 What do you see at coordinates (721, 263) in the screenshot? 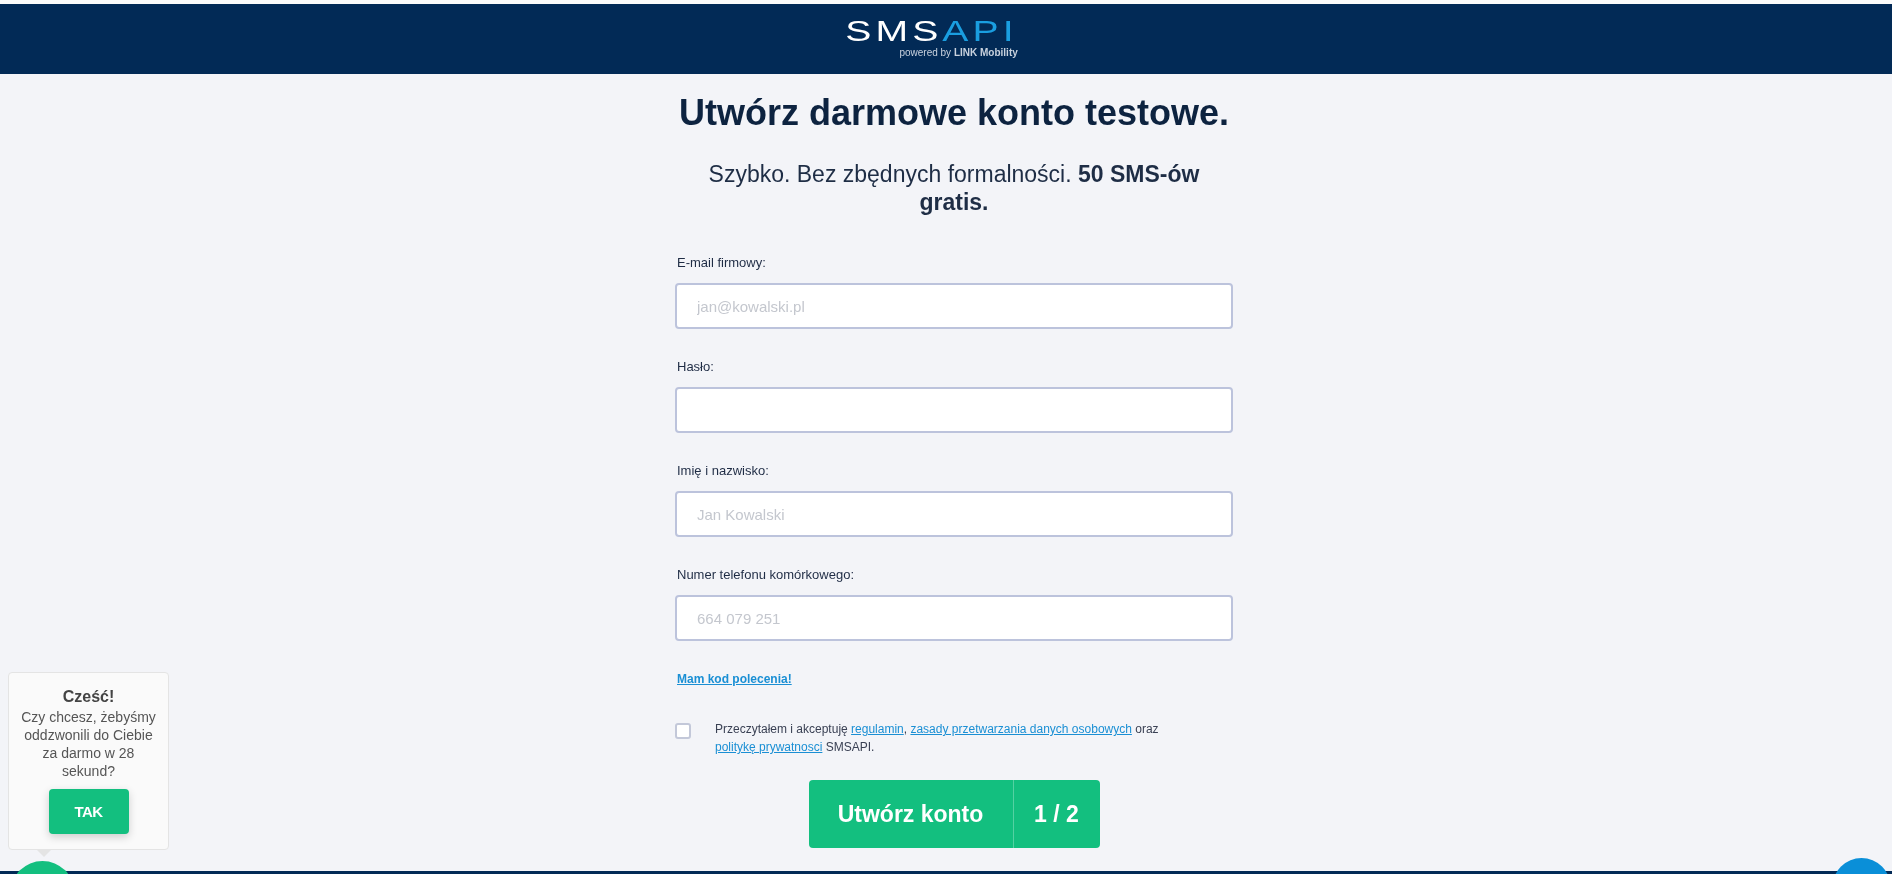
I see `field-label: E-mail firmowy:` at bounding box center [721, 263].